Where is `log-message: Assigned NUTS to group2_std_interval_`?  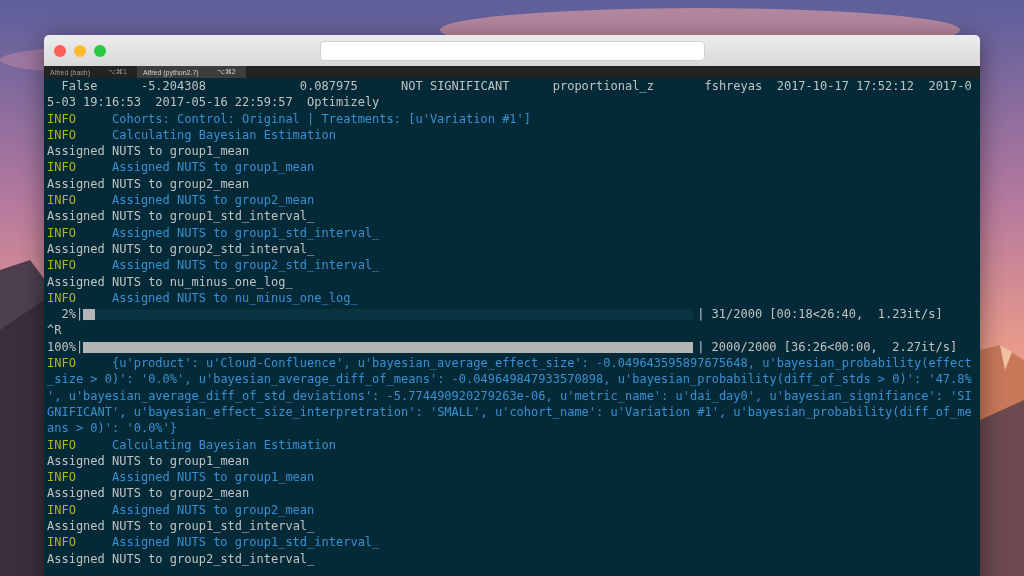
log-message: Assigned NUTS to group2_std_interval_ is located at coordinates (246, 265).